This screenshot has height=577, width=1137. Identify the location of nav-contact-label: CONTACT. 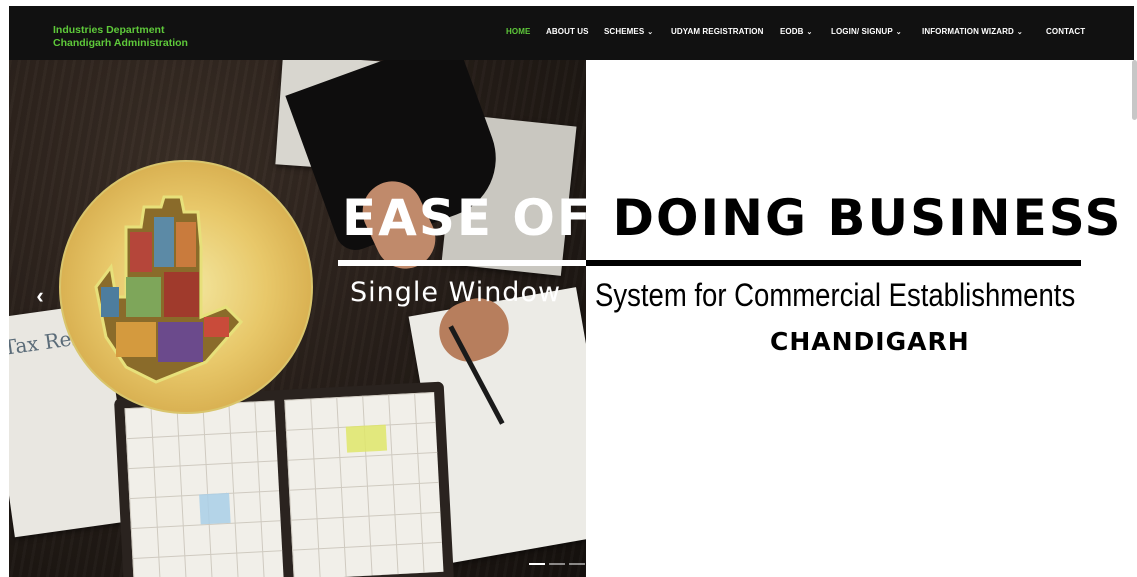
(1066, 31).